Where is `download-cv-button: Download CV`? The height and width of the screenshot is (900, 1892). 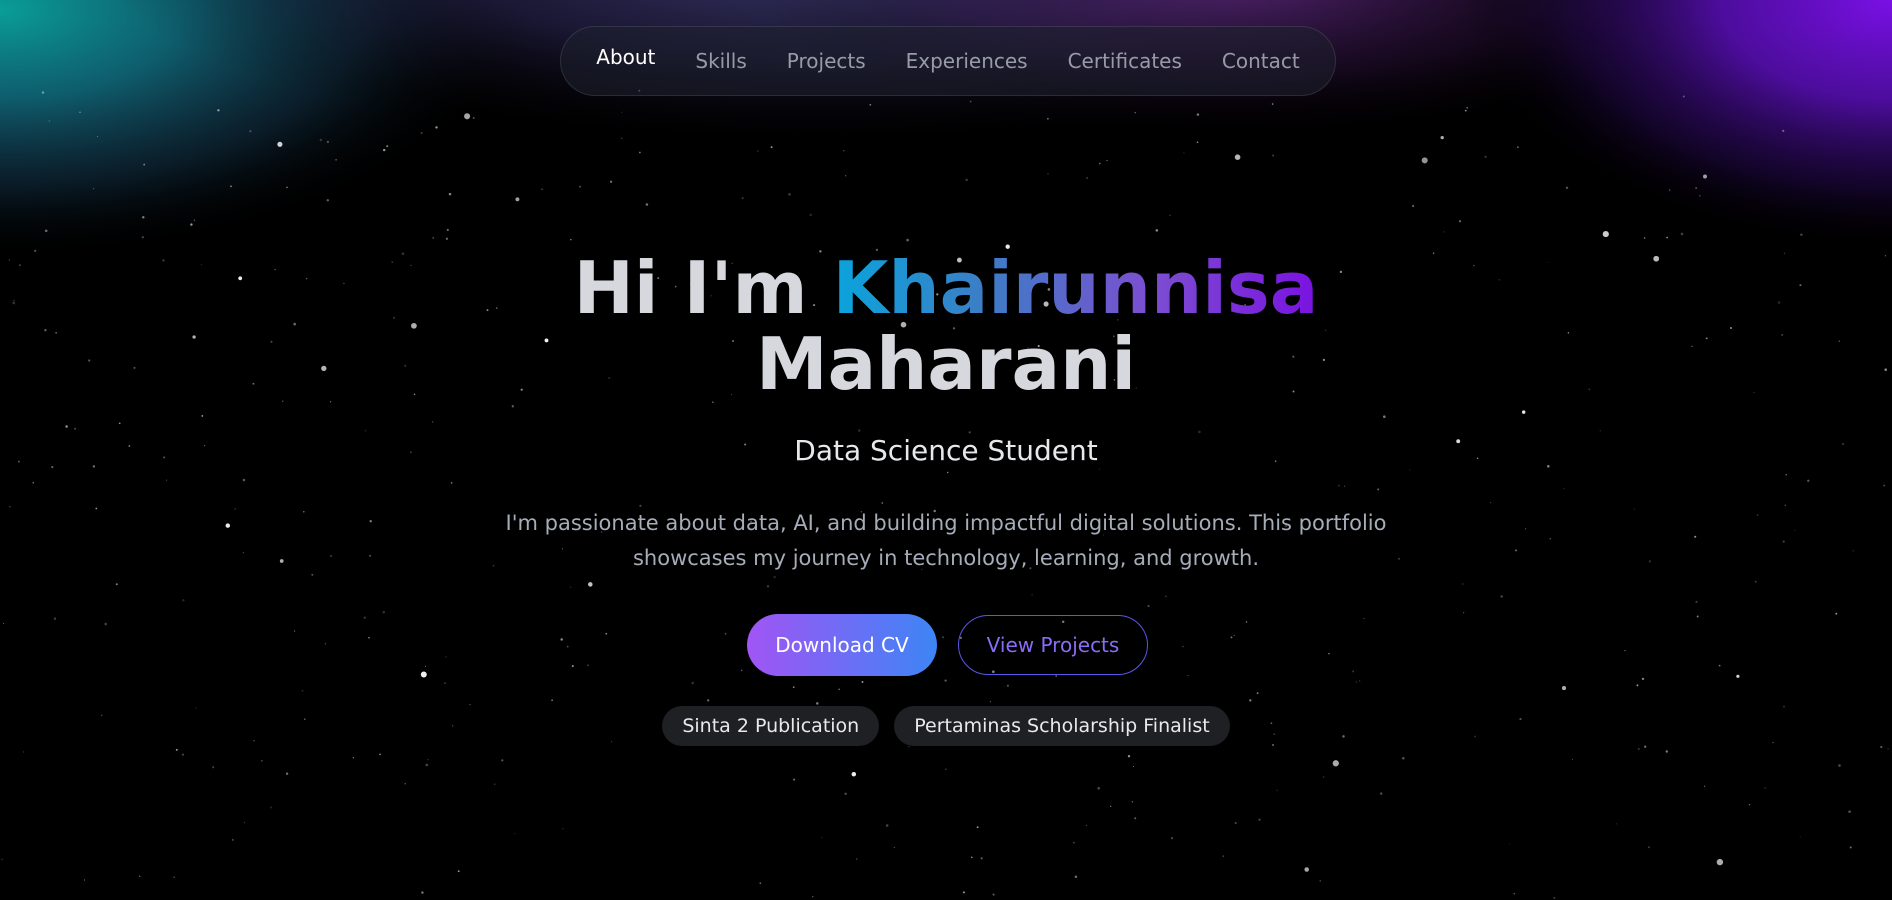
download-cv-button: Download CV is located at coordinates (842, 645).